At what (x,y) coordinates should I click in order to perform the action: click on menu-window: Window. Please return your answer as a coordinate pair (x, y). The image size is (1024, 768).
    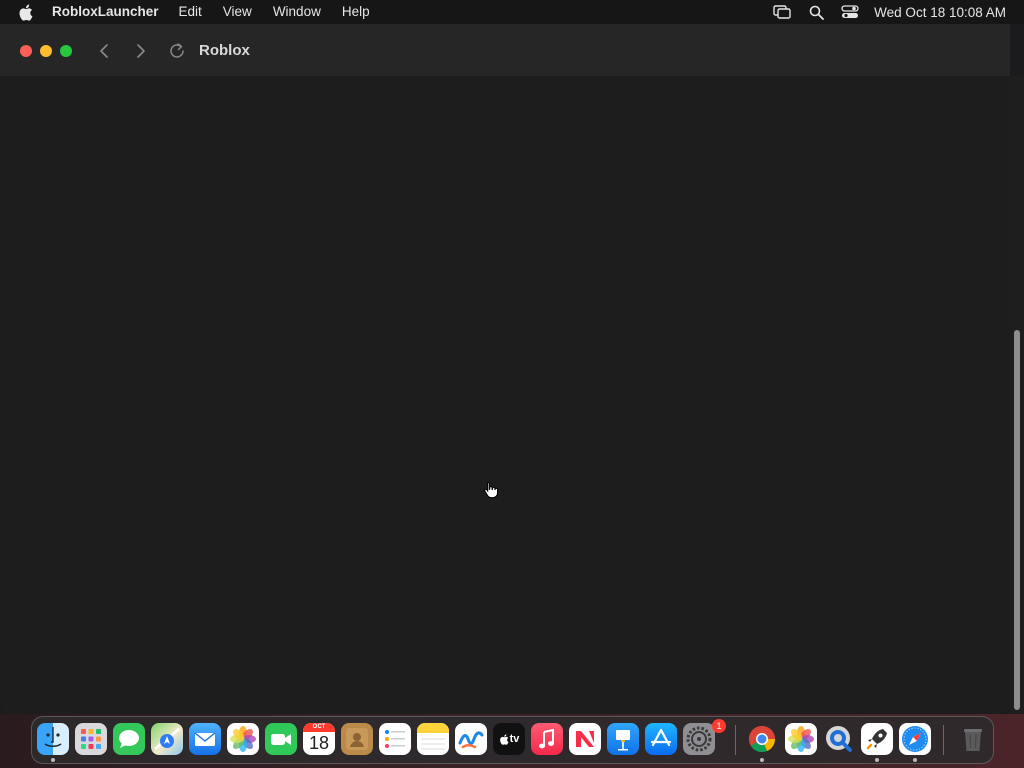
    Looking at the image, I should click on (297, 12).